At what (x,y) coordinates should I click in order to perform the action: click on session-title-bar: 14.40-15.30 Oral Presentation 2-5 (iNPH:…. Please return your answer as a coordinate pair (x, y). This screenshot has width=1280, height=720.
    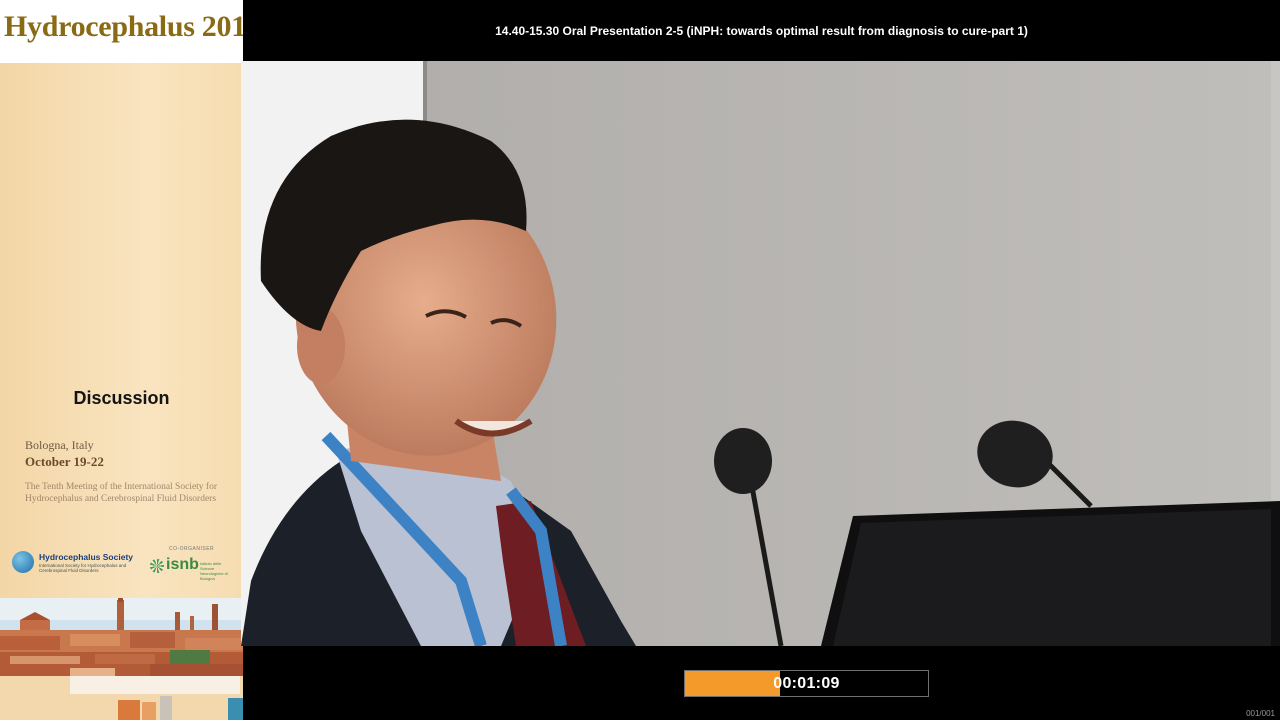
    Looking at the image, I should click on (761, 31).